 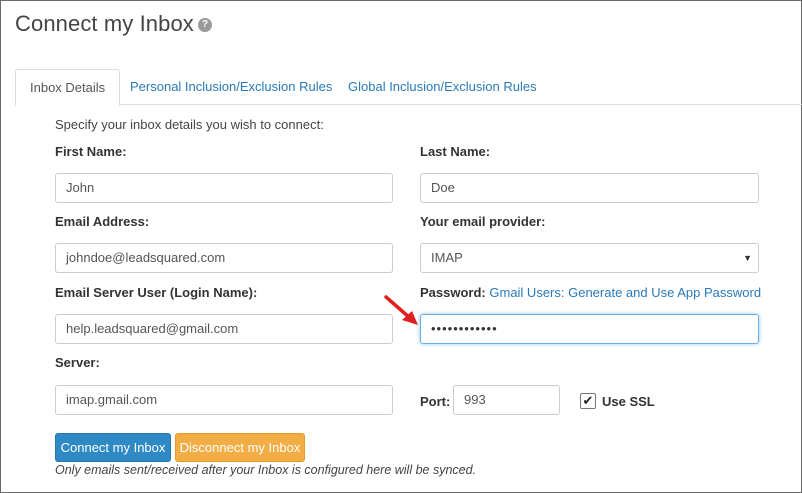 I want to click on tab-inbox-details: Inbox Details, so click(x=68, y=87).